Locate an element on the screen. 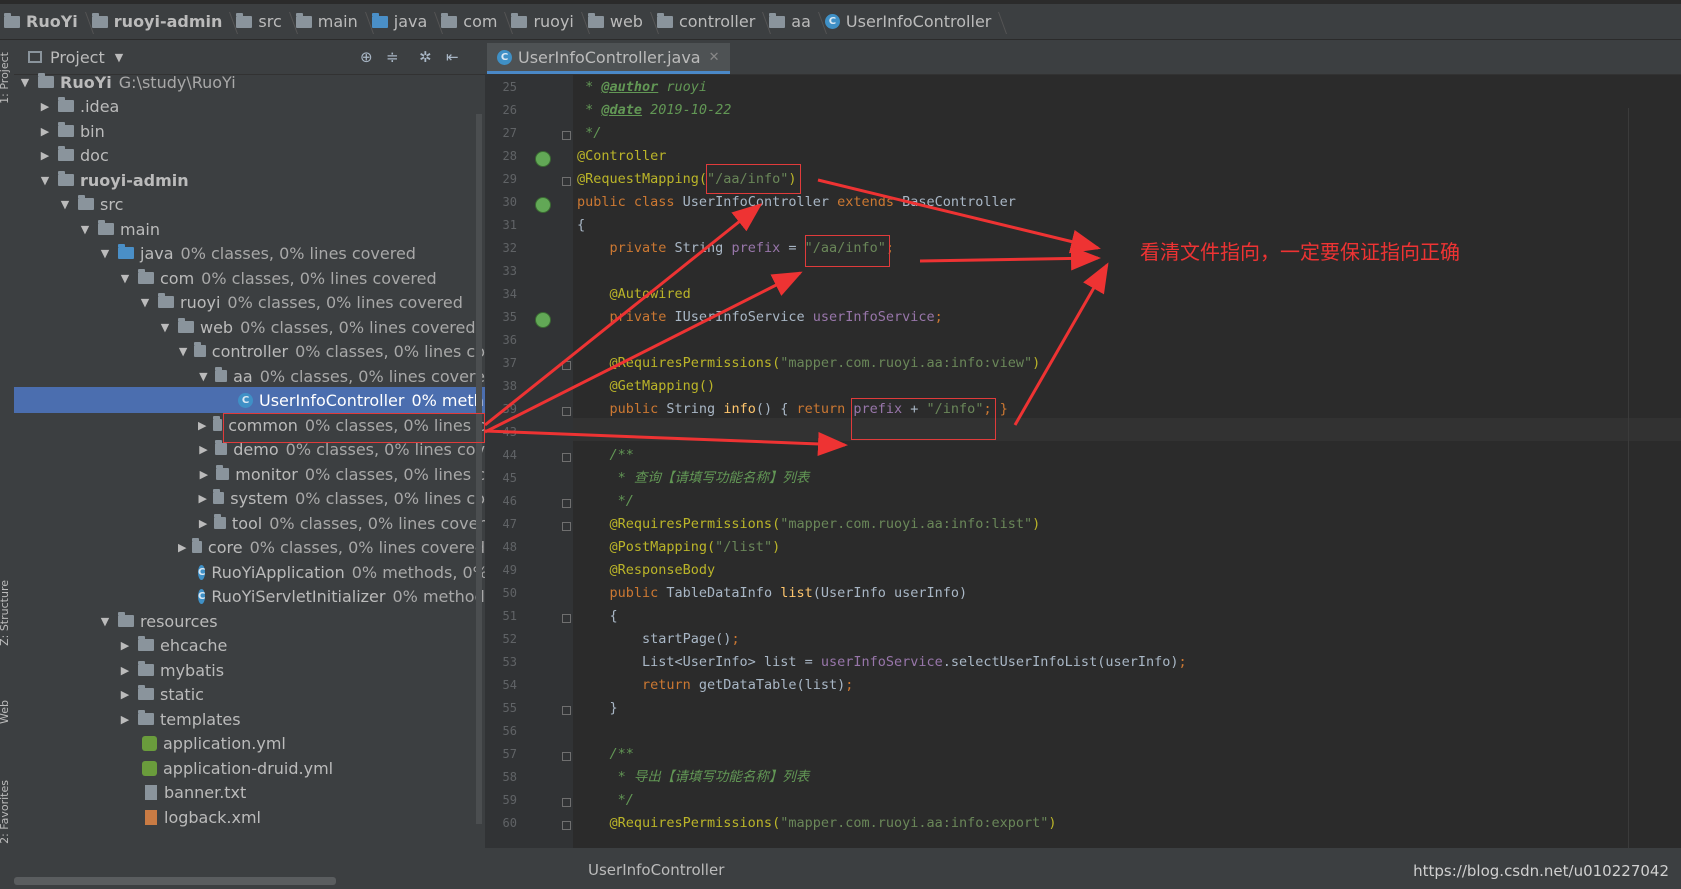  annotation-arrows is located at coordinates (796, 317).